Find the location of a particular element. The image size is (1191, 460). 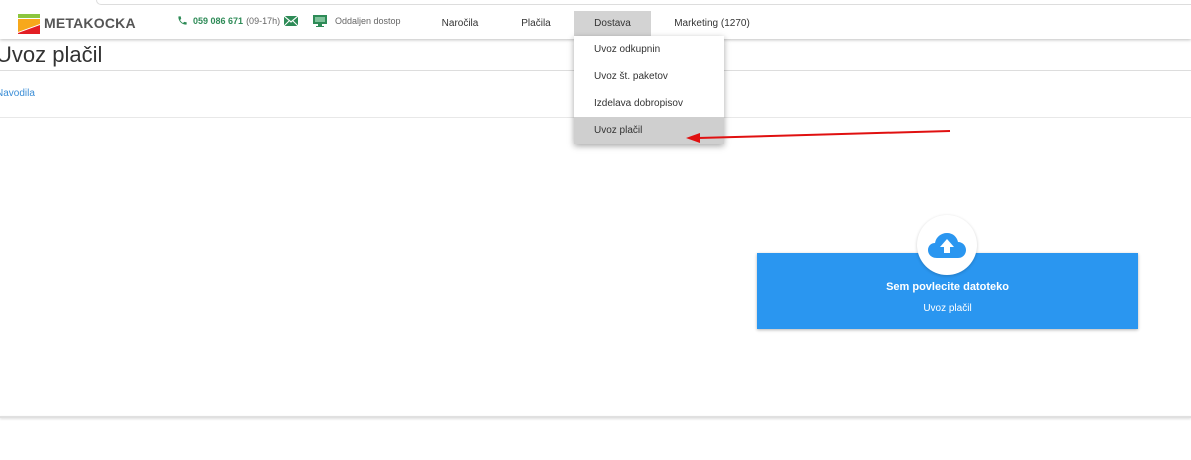

upload-button is located at coordinates (947, 245).